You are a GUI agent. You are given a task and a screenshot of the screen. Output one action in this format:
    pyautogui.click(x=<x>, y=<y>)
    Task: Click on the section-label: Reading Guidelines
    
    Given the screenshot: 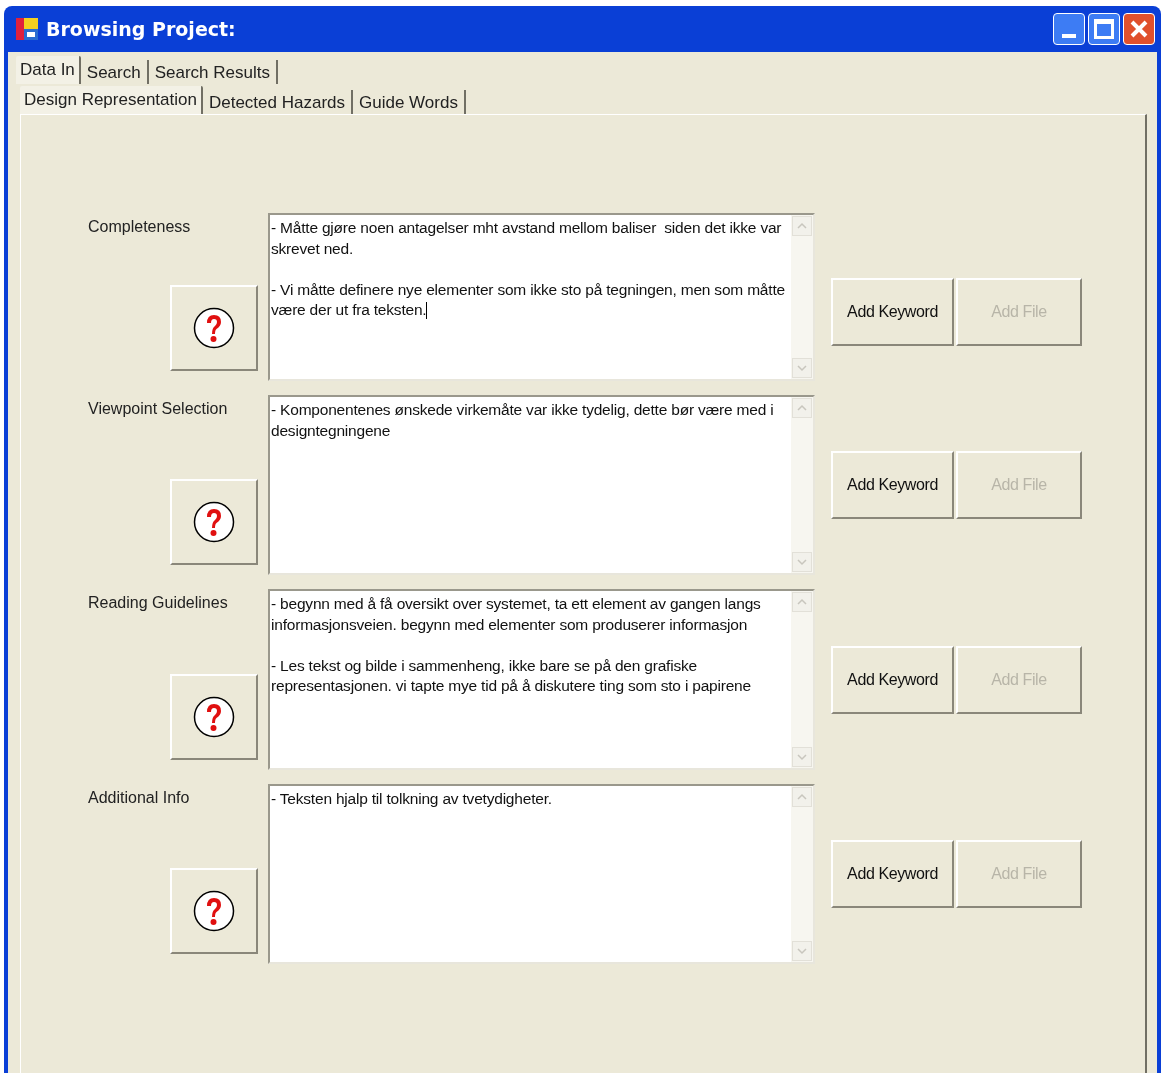 What is the action you would take?
    pyautogui.click(x=158, y=603)
    